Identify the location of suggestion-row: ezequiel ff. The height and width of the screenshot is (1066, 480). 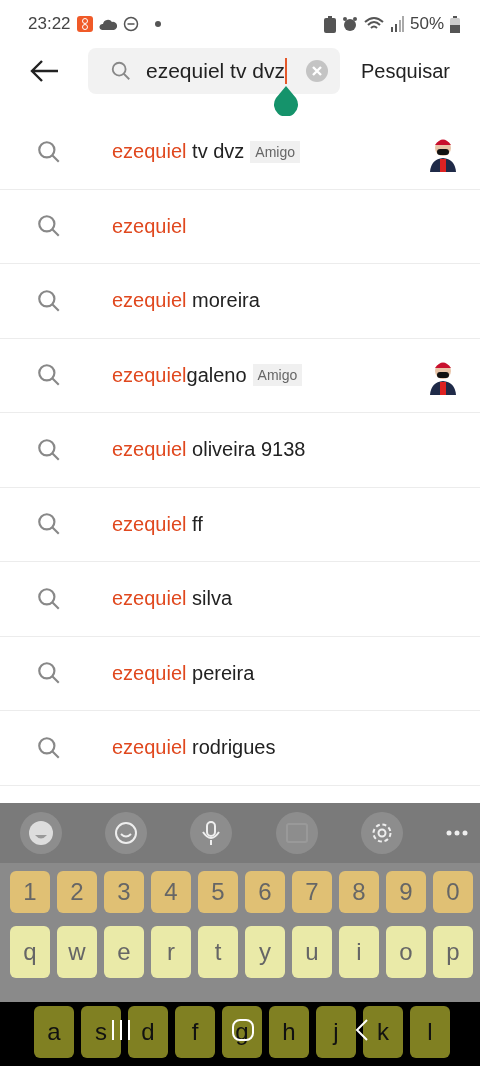
(240, 524).